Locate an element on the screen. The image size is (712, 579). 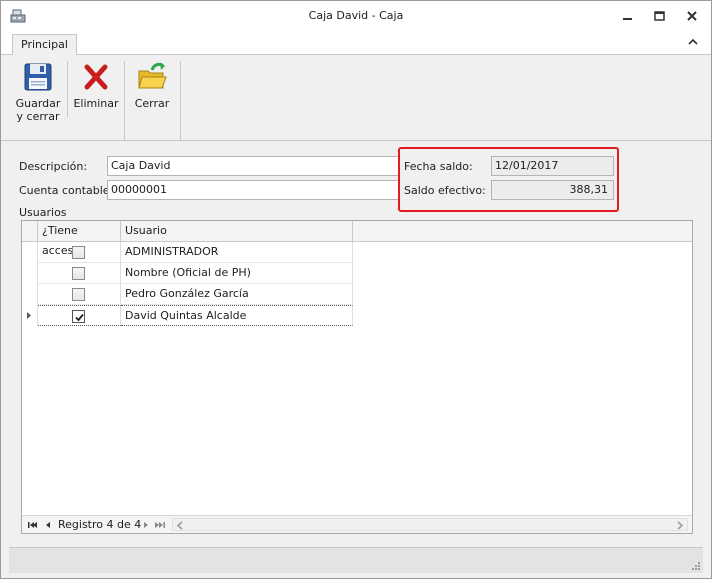
eliminar-button: Eliminar is located at coordinates (96, 85).